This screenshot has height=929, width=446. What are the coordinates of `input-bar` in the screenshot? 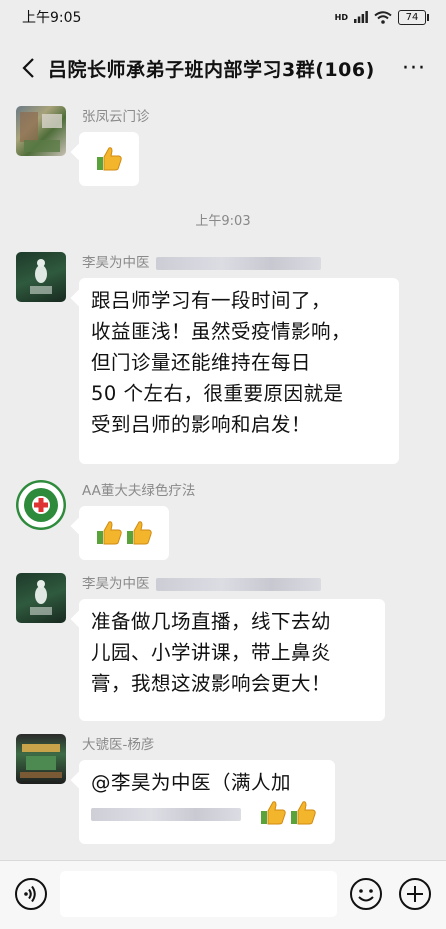 It's located at (223, 894).